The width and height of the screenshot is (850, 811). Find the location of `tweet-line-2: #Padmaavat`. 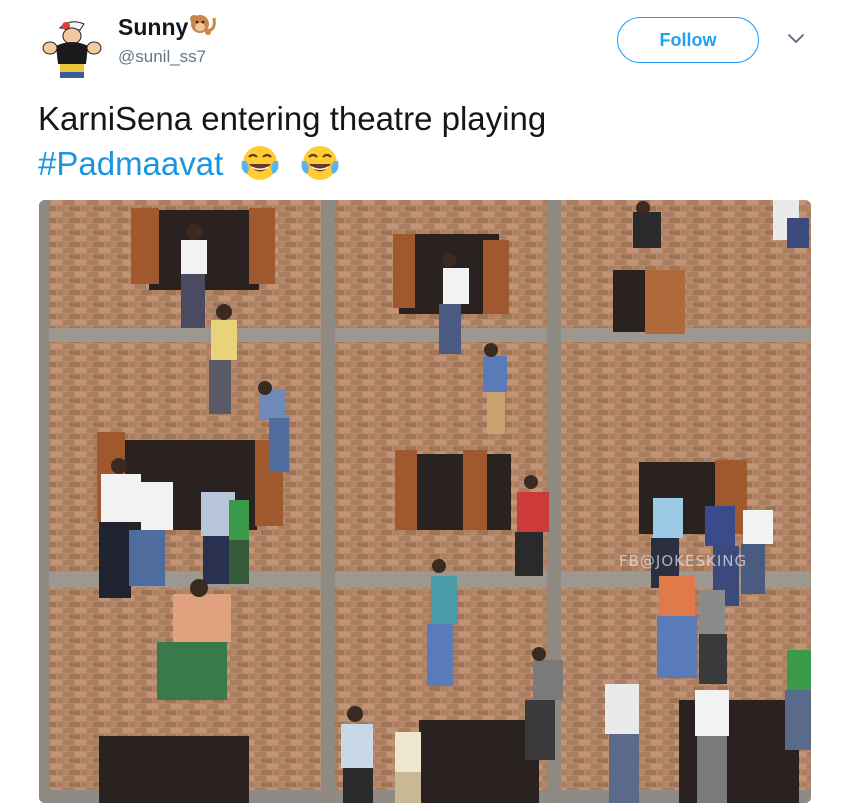

tweet-line-2: #Padmaavat is located at coordinates (292, 163).